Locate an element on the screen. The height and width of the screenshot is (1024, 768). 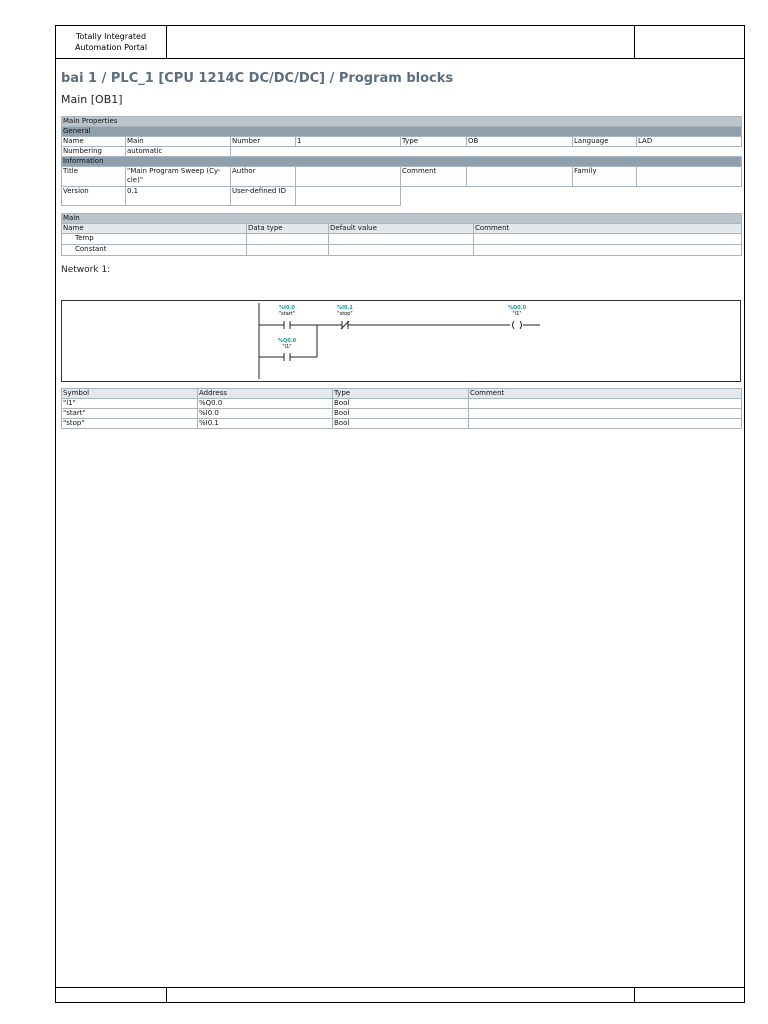
col-name: Name is located at coordinates (154, 228).